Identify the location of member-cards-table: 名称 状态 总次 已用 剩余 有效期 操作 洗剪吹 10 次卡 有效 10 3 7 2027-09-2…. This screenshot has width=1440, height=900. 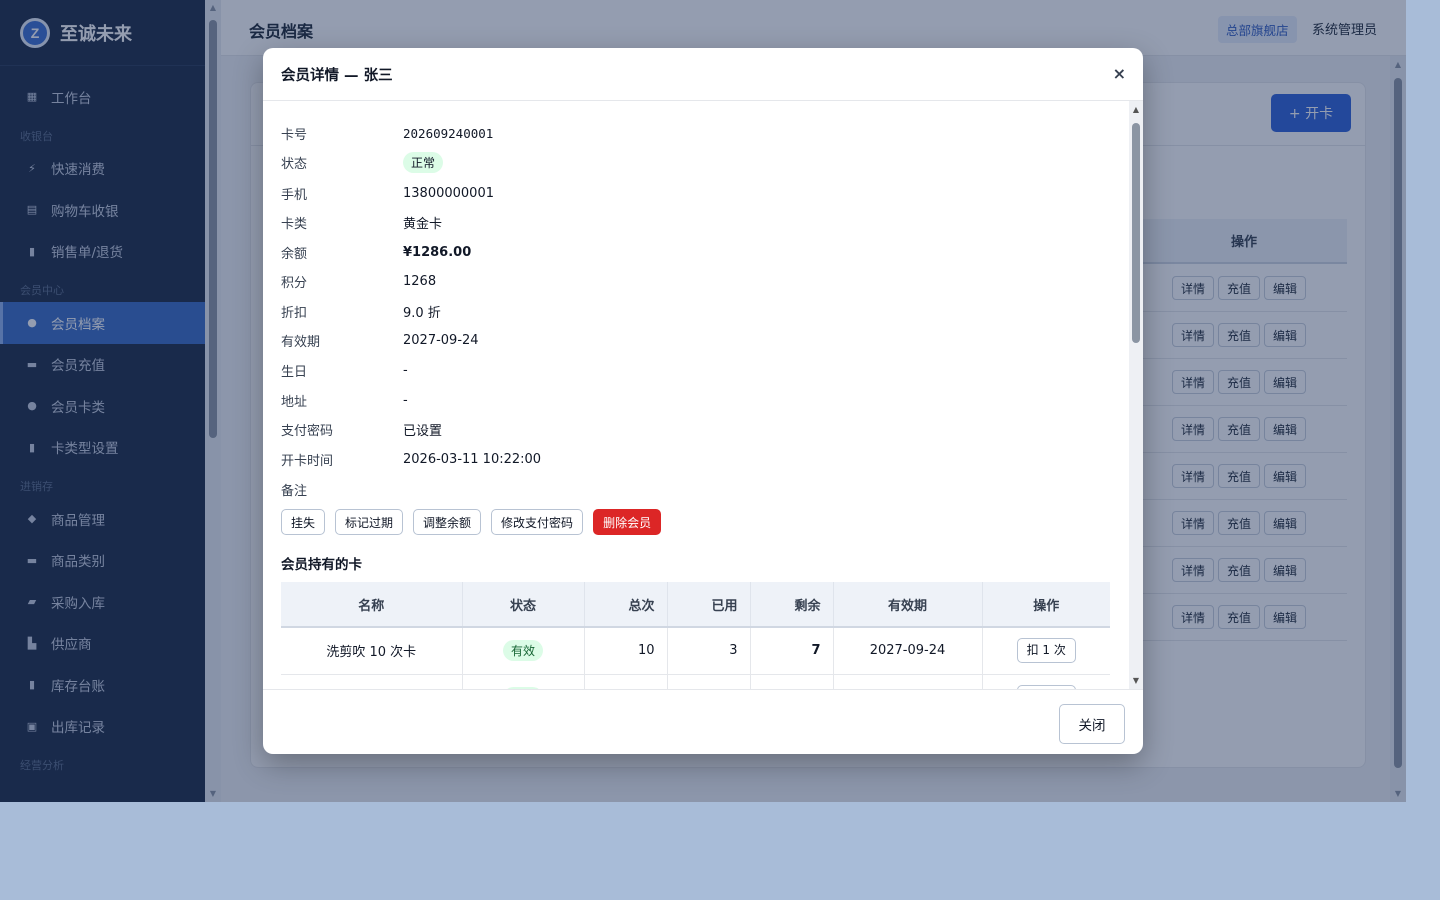
(695, 635).